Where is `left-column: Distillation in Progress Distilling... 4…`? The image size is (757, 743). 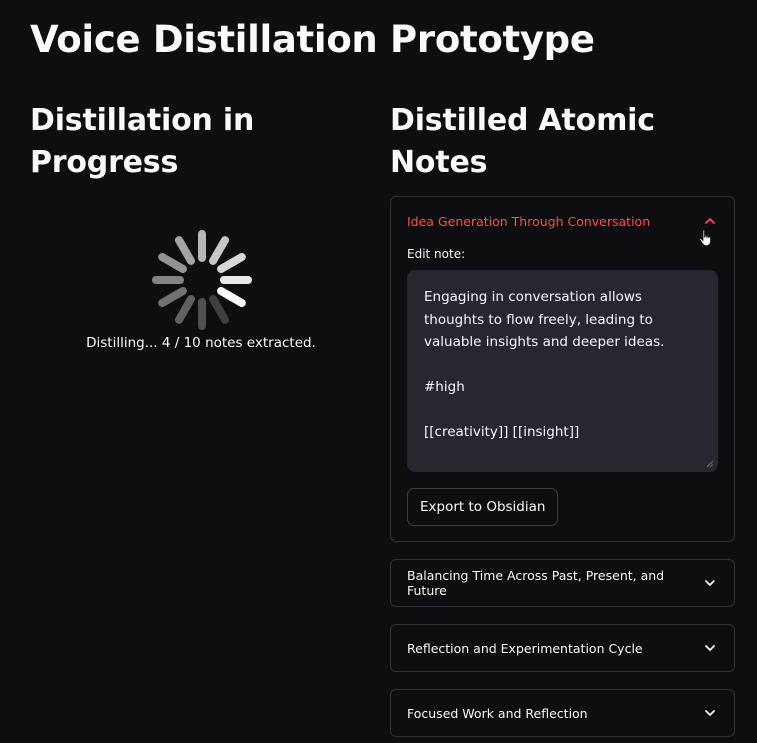
left-column: Distillation in Progress Distilling... 4… is located at coordinates (195, 225).